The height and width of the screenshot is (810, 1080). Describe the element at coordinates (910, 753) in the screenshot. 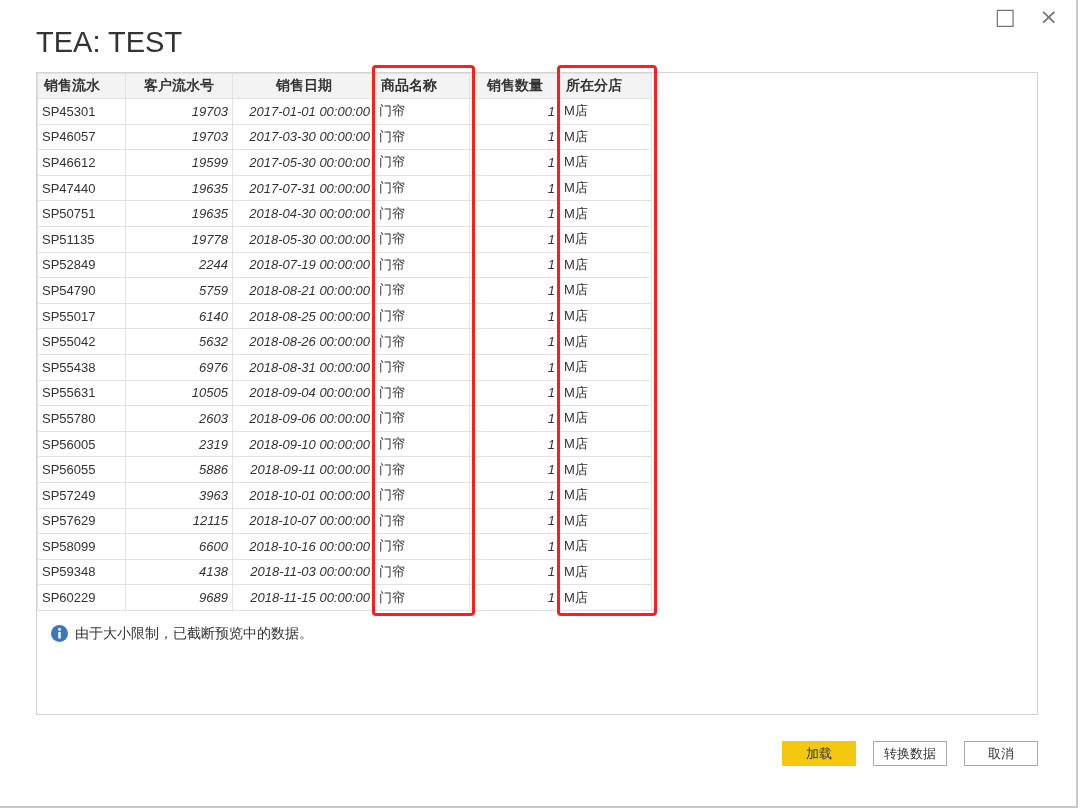

I see `dialog-button: 转换数据` at that location.